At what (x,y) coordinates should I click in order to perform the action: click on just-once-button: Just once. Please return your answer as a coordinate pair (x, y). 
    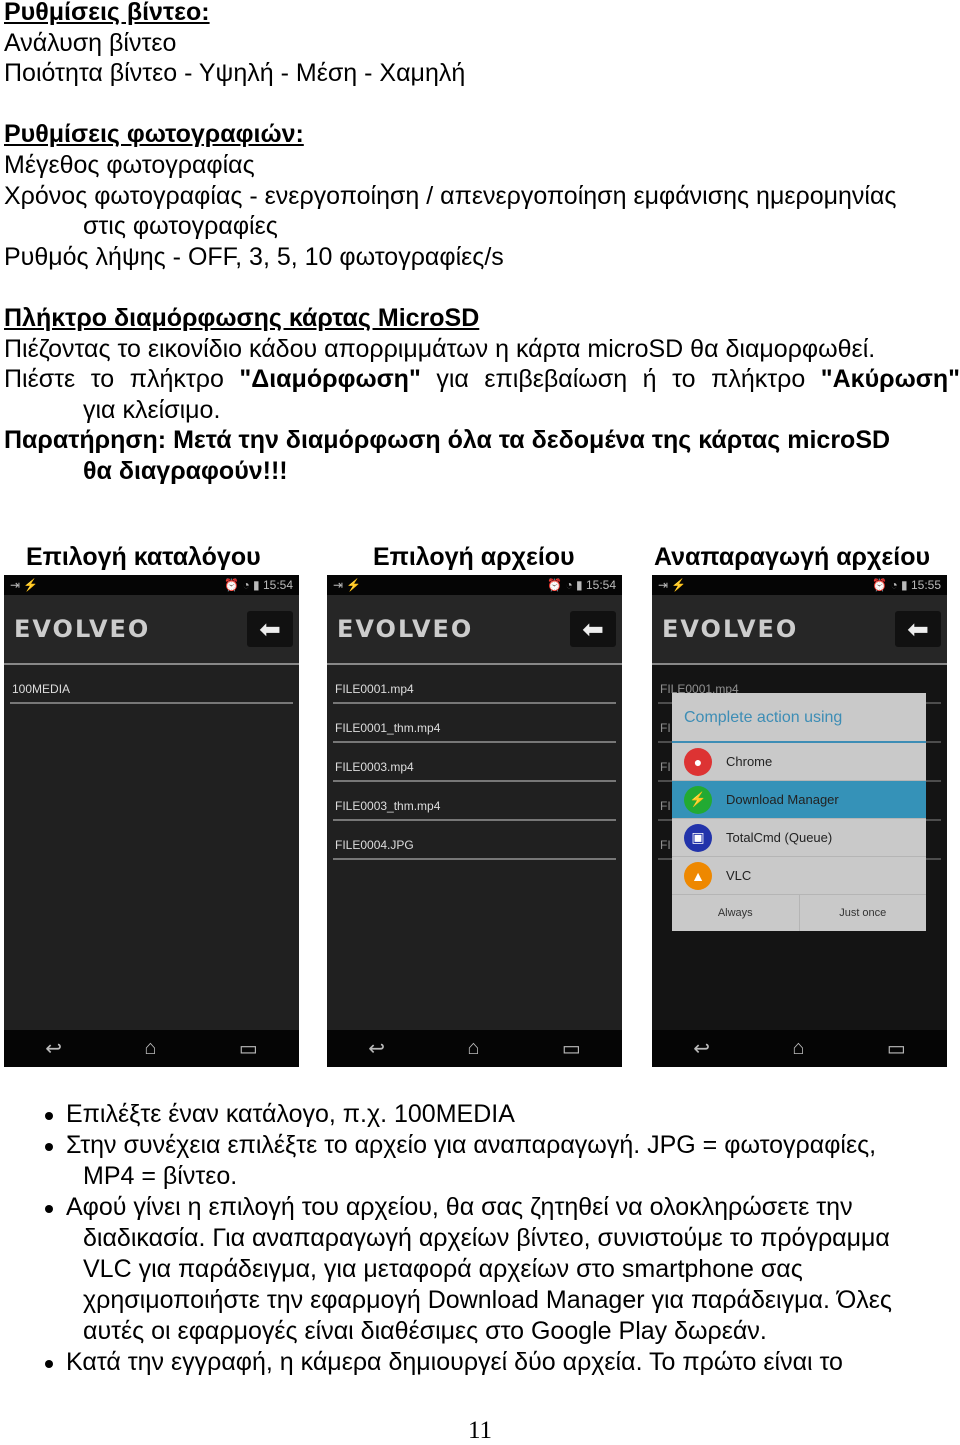
    Looking at the image, I should click on (863, 913).